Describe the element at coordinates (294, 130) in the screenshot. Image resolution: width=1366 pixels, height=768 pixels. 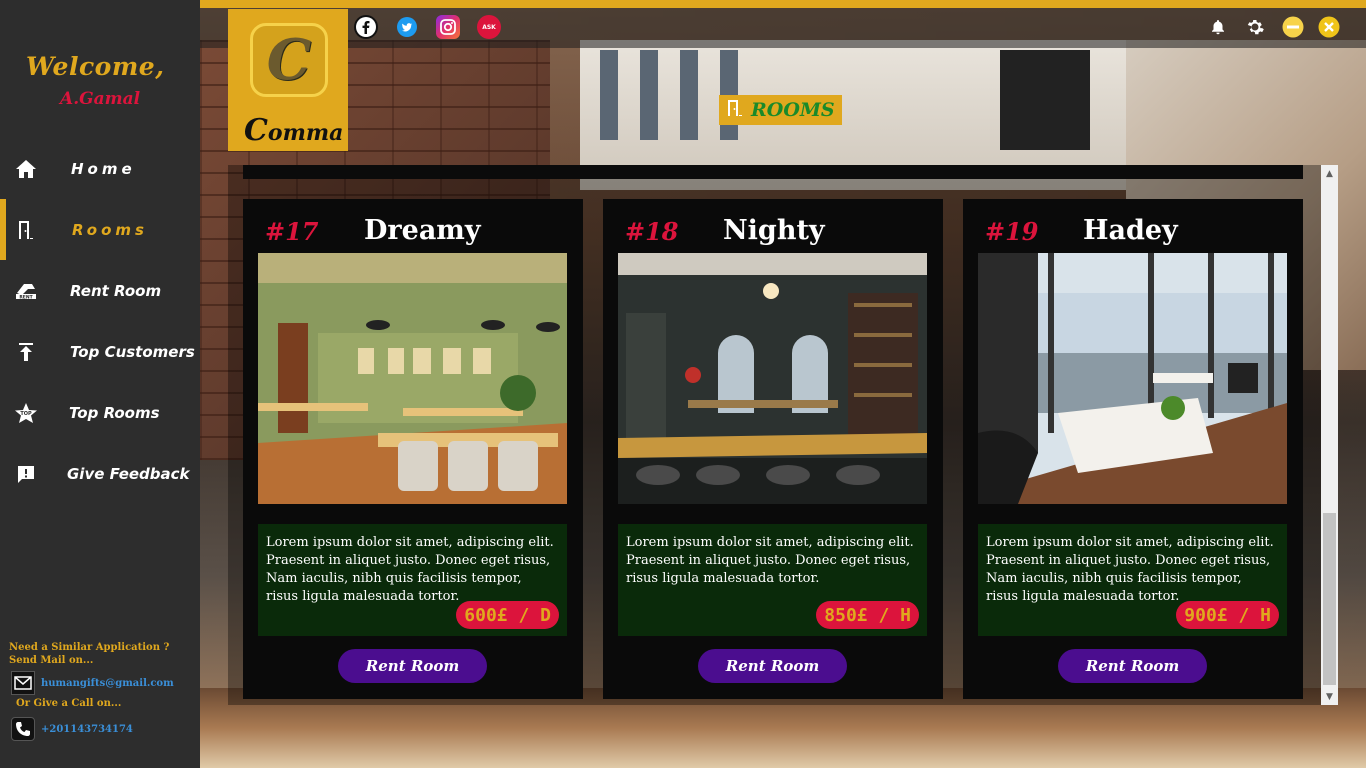
I see `logo-text: Comma` at that location.